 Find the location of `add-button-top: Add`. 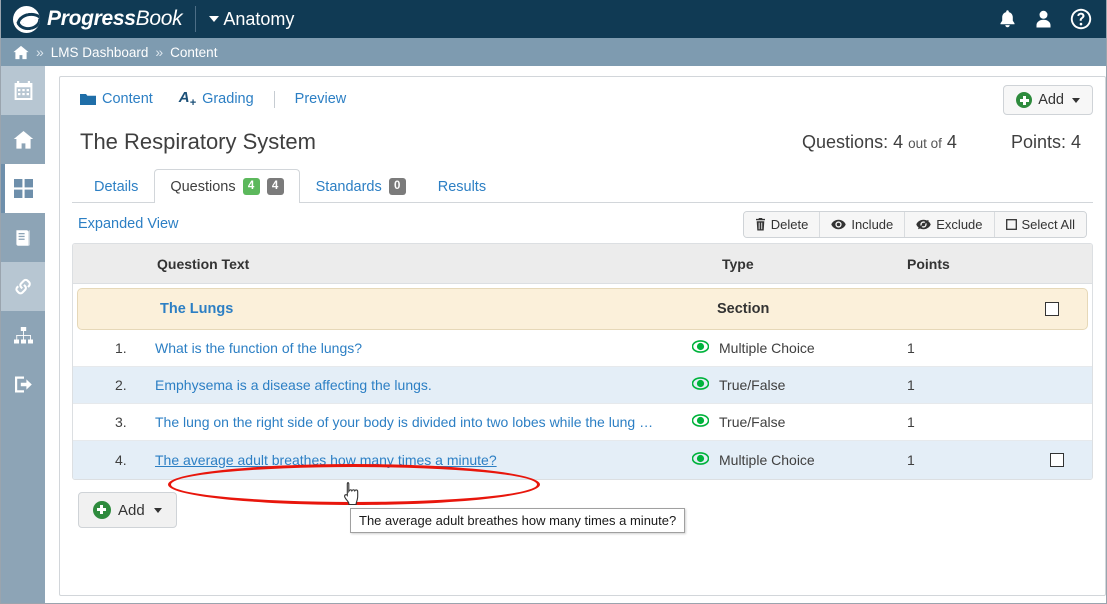

add-button-top: Add is located at coordinates (1048, 100).